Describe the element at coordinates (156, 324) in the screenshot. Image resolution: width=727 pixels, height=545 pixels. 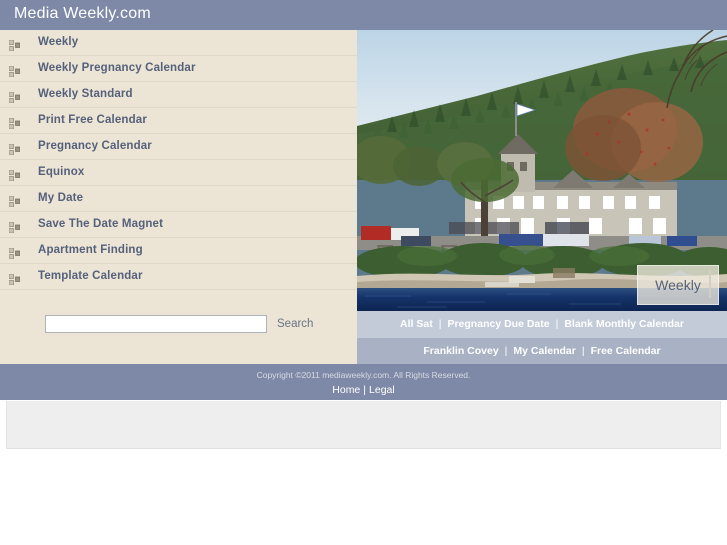
I see `search-input` at that location.